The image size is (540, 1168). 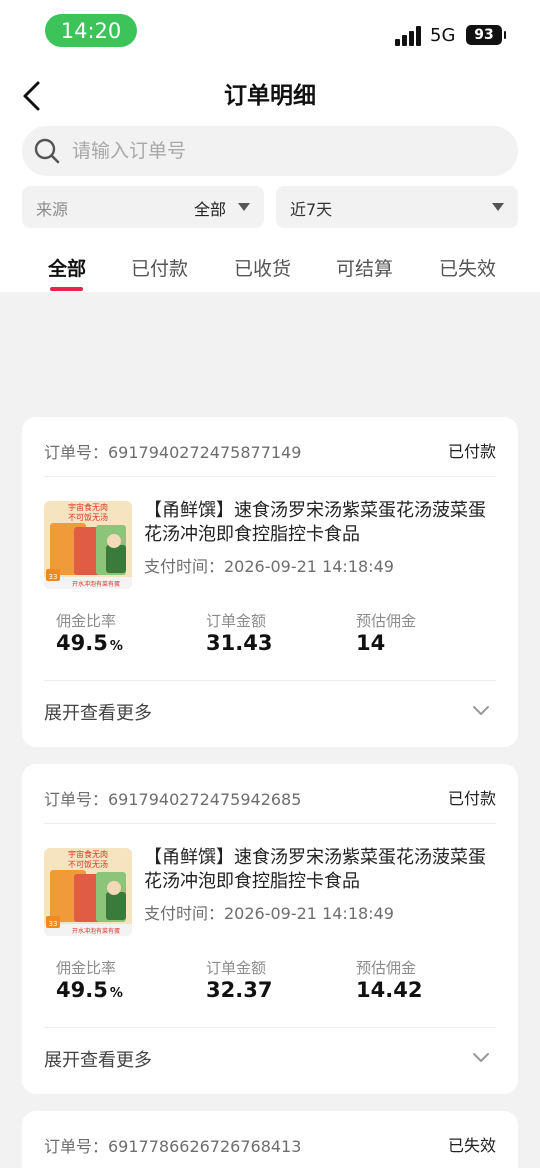 What do you see at coordinates (209, 209) in the screenshot?
I see `source-value: 全部` at bounding box center [209, 209].